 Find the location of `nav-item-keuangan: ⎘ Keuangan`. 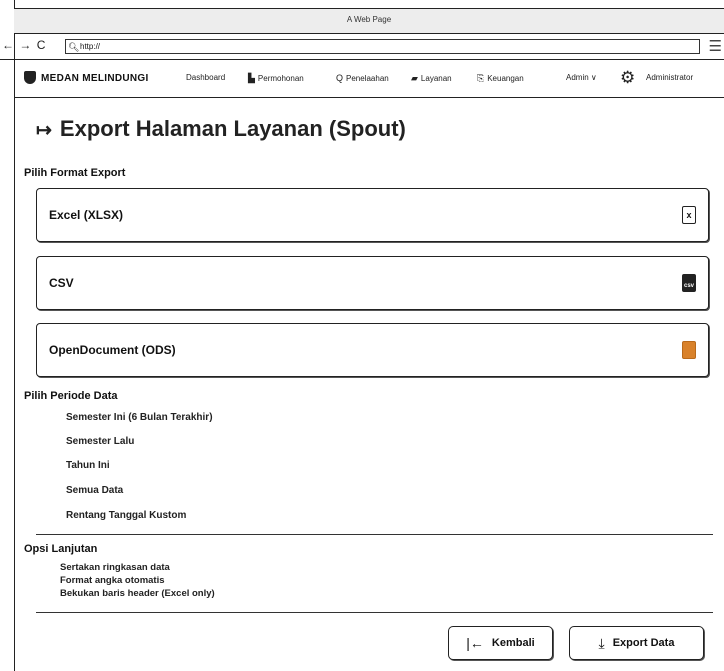

nav-item-keuangan: ⎘ Keuangan is located at coordinates (500, 78).